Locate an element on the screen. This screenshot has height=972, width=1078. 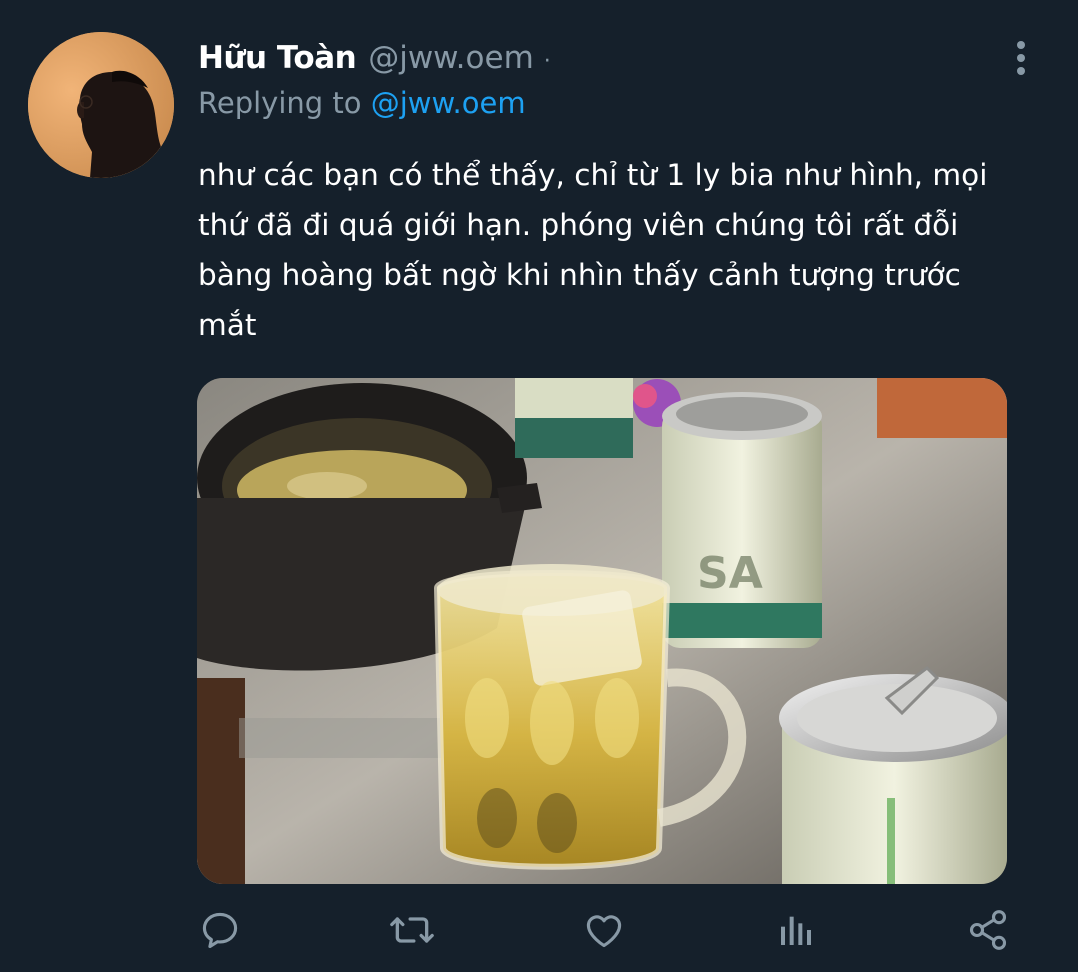
tweet-header: Hữu Toàn @jww.oem · is located at coordinates (374, 63).